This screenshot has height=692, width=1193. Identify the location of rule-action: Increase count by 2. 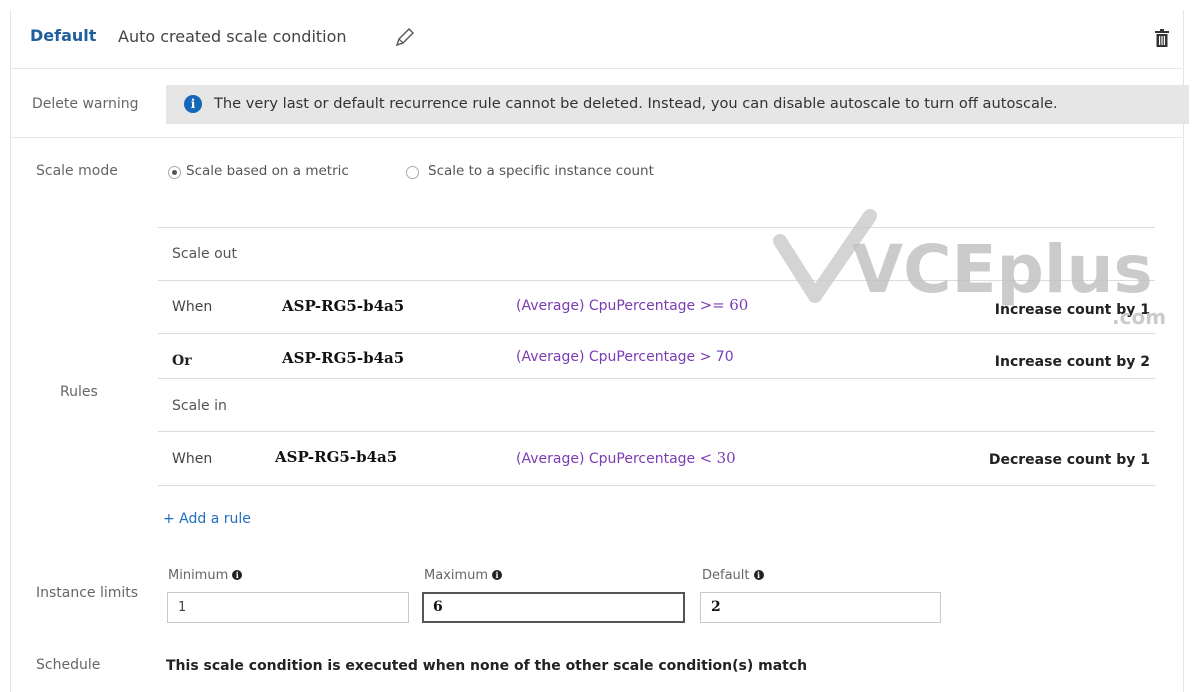
(1072, 362).